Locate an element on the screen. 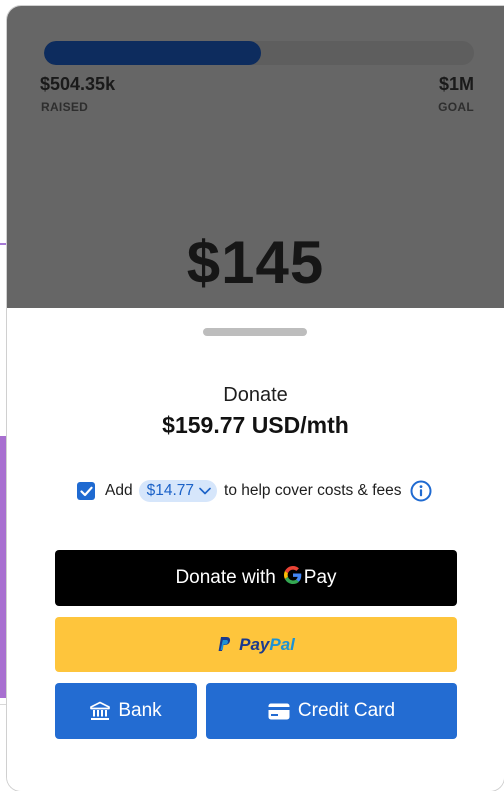 The height and width of the screenshot is (791, 504). cover-fees-row: Add $14.77 to help cover costs & fees is located at coordinates (254, 491).